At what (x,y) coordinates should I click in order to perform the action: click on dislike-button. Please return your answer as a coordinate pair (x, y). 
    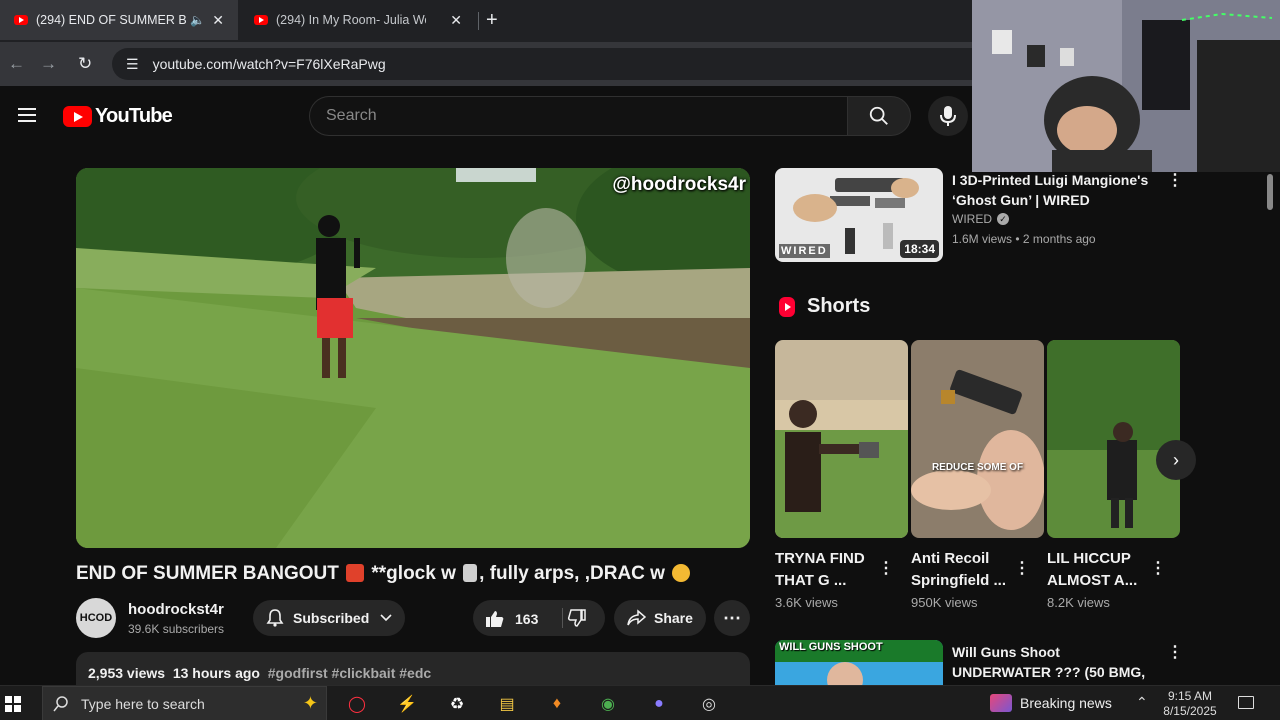
    Looking at the image, I should click on (577, 620).